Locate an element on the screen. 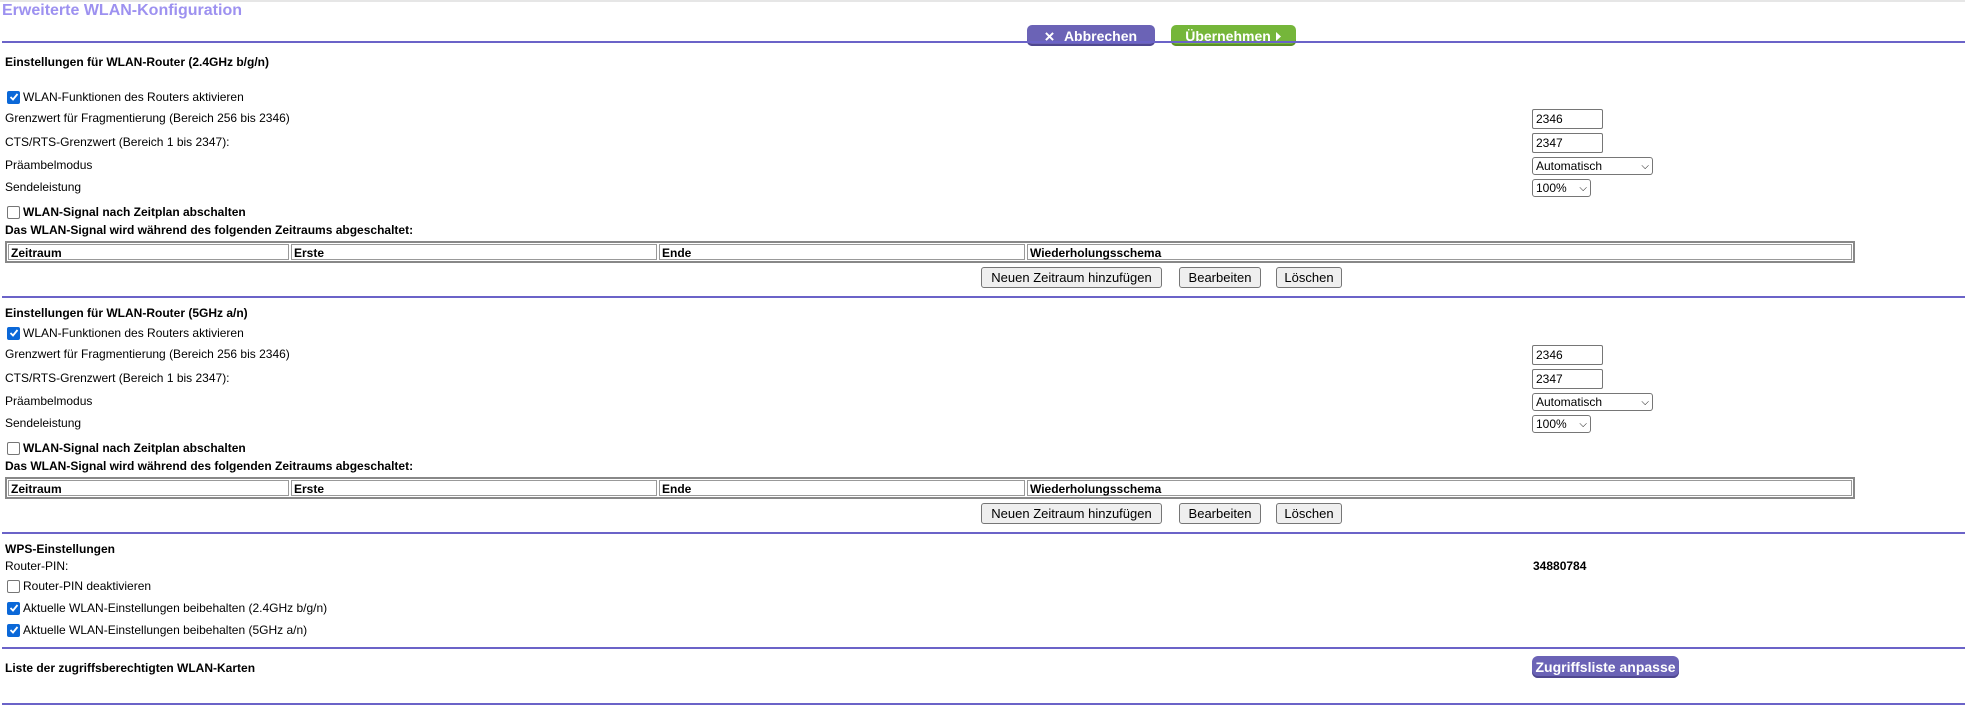  band24-enable-checkbox is located at coordinates (13, 97).